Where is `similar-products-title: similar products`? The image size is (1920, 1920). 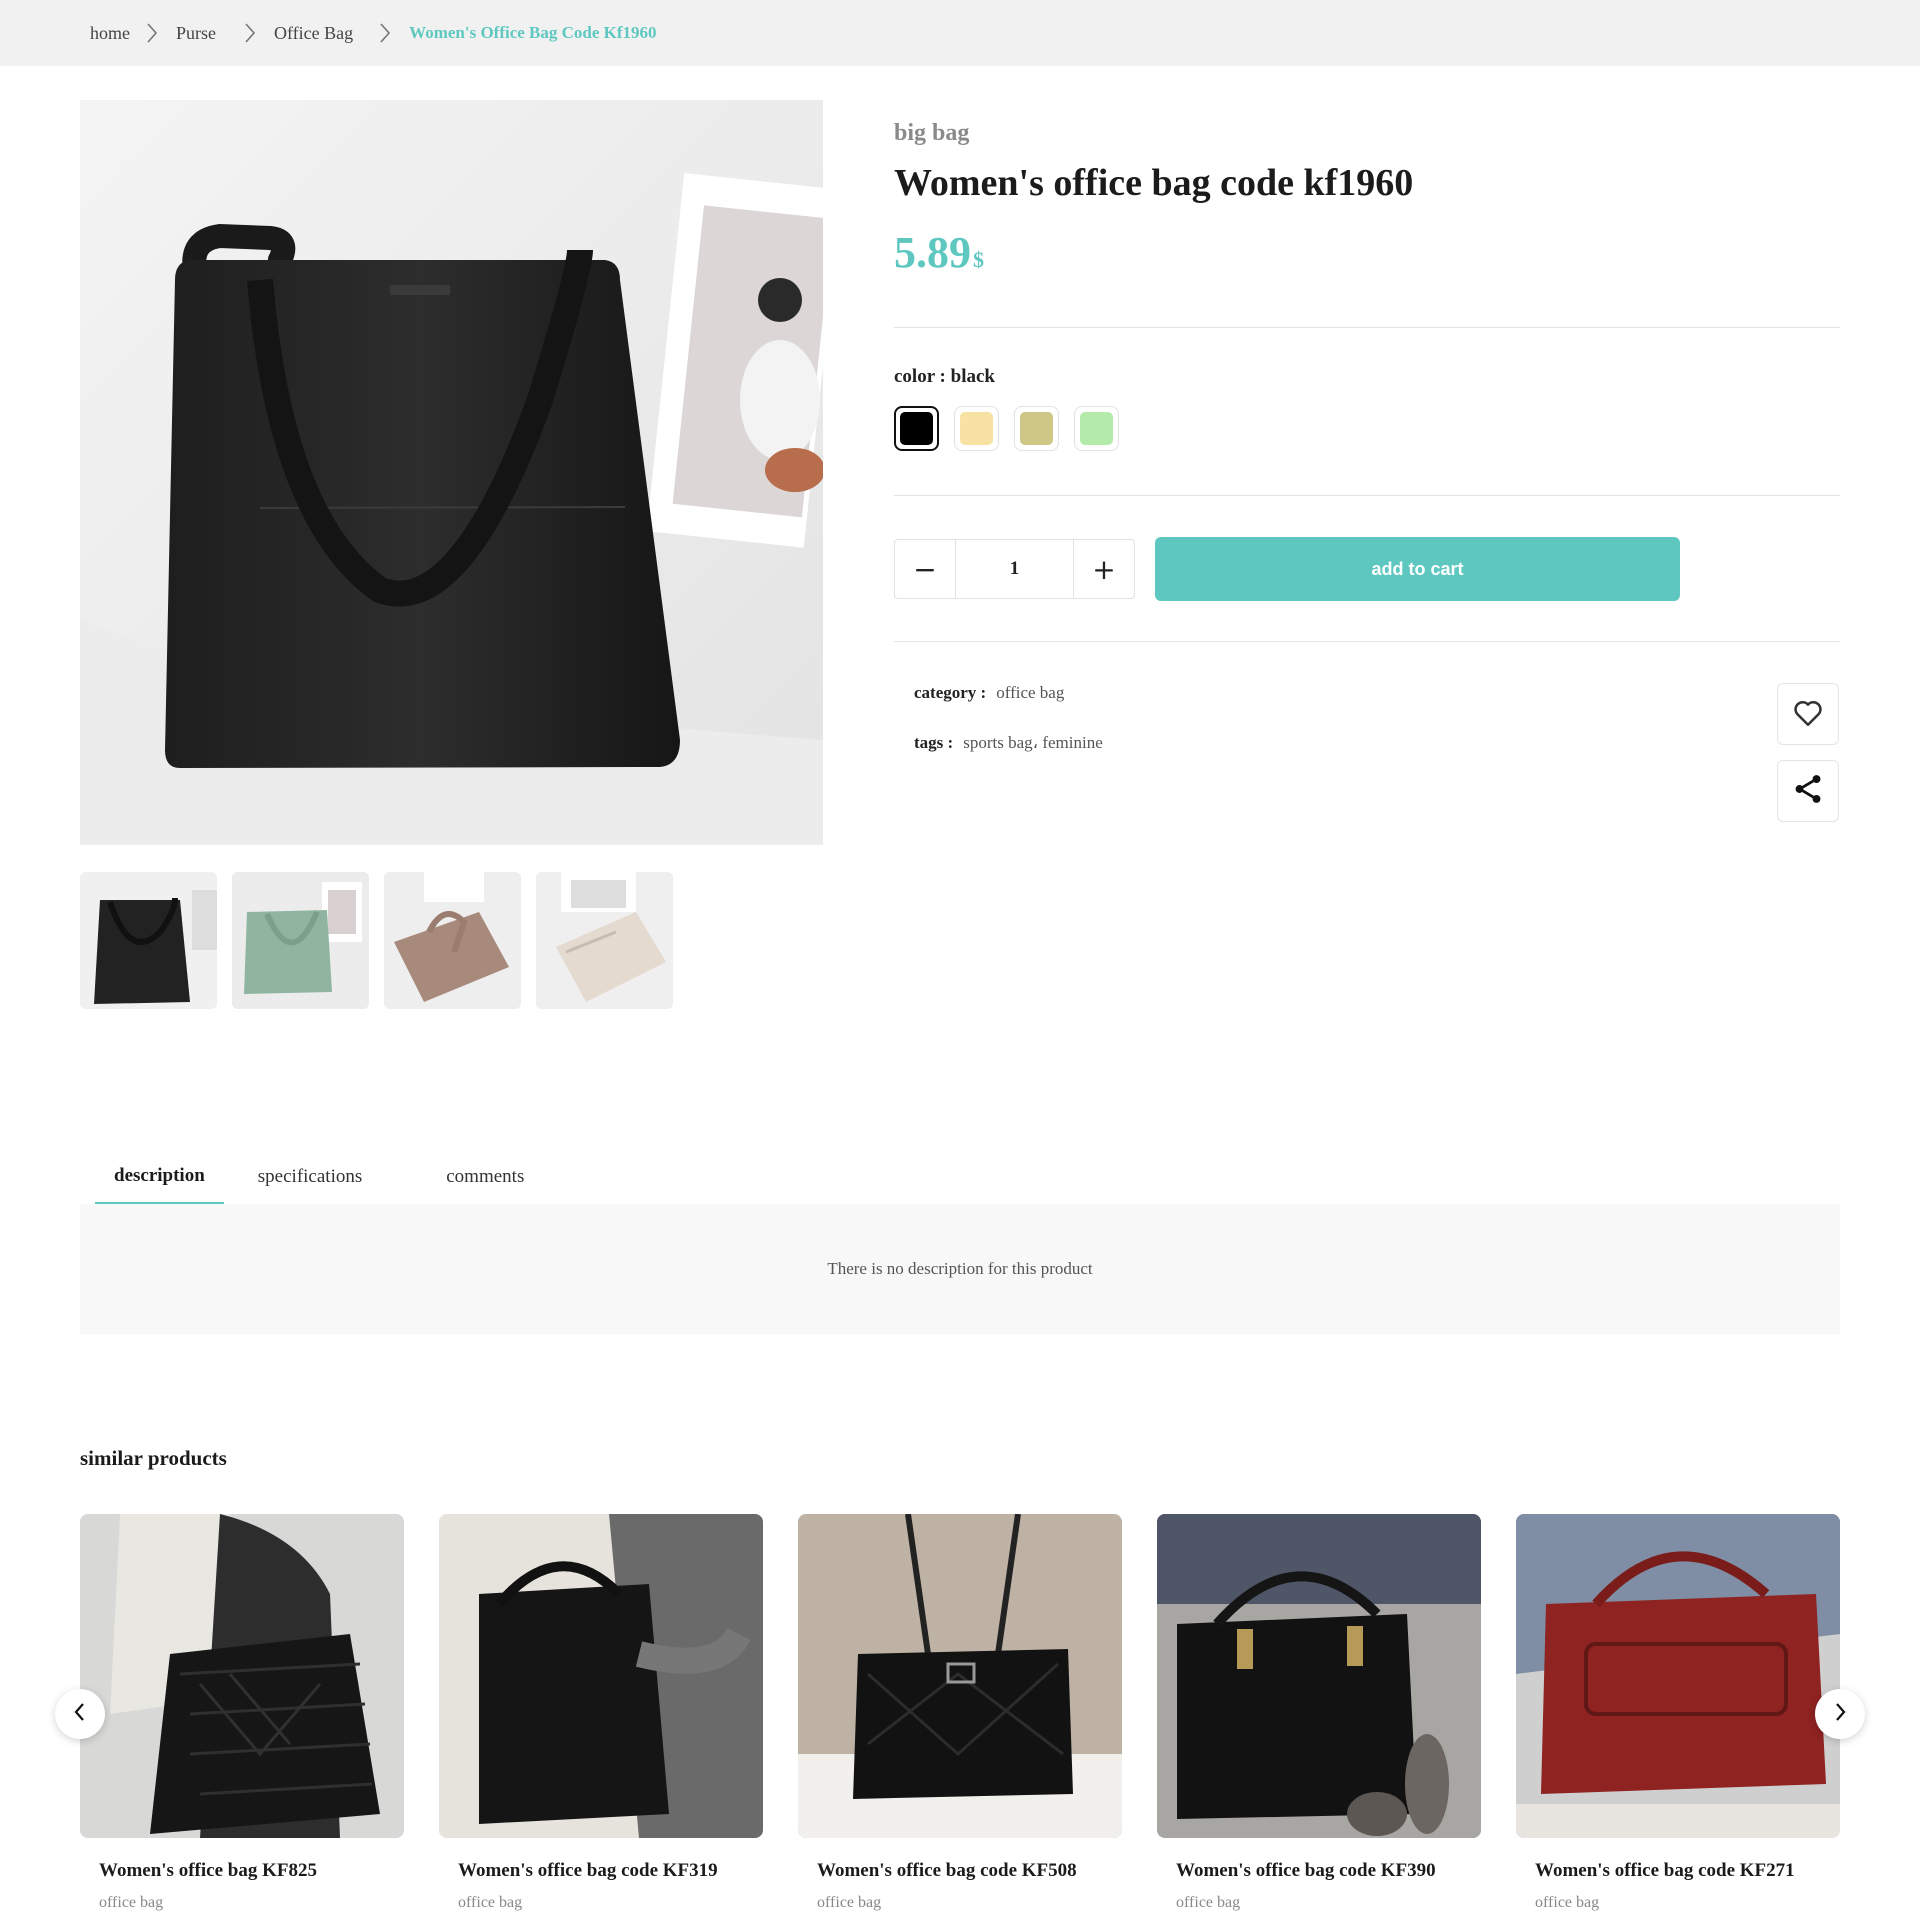 similar-products-title: similar products is located at coordinates (153, 1458).